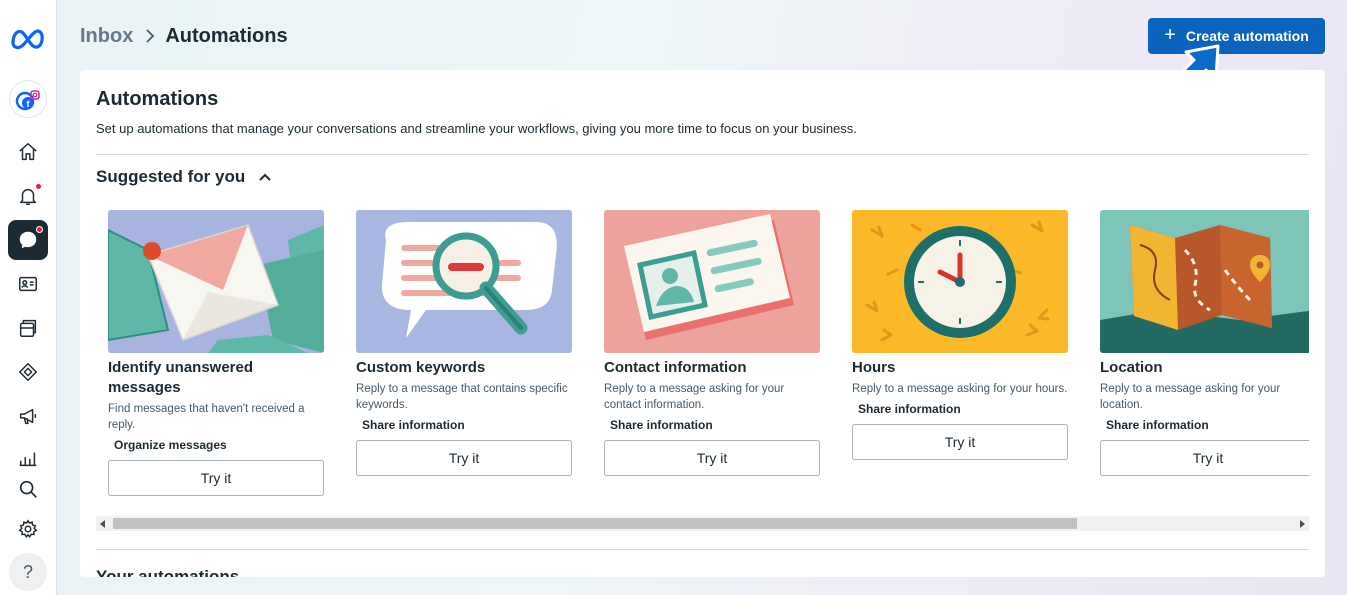  Describe the element at coordinates (28, 459) in the screenshot. I see `insights-icon` at that location.